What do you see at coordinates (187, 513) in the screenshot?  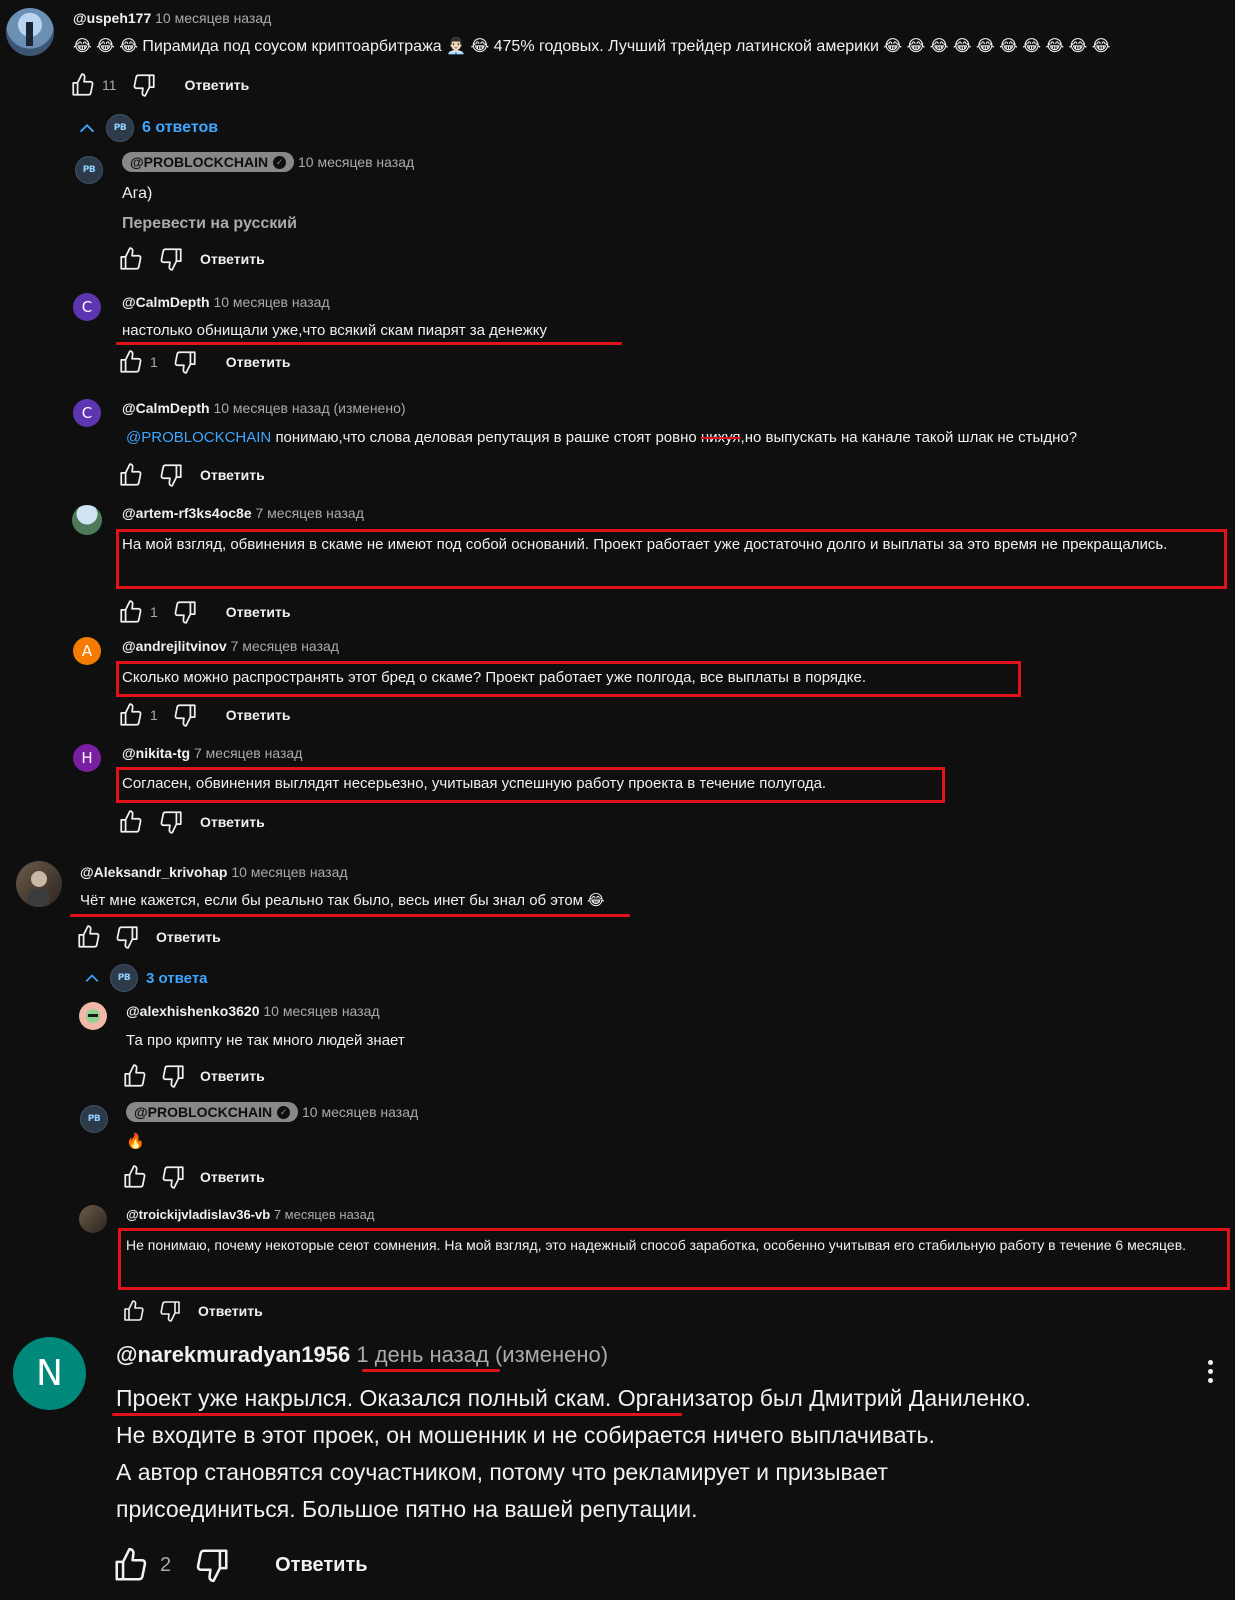 I see `comment-author: @artem-rf3ks4oc8e` at bounding box center [187, 513].